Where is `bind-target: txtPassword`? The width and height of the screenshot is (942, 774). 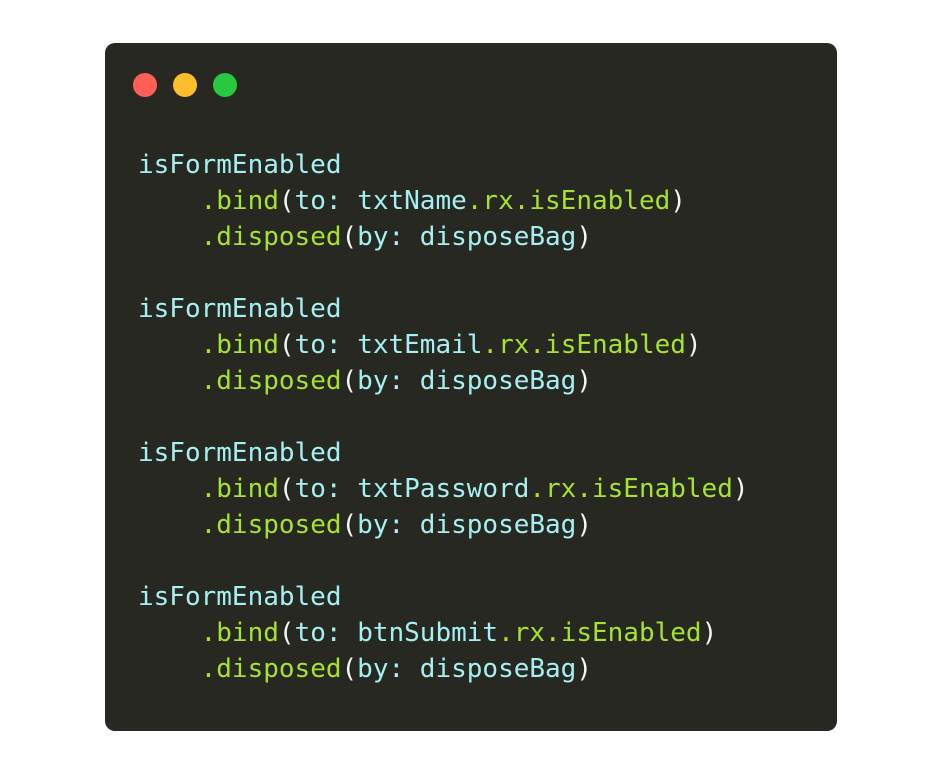
bind-target: txtPassword is located at coordinates (443, 489).